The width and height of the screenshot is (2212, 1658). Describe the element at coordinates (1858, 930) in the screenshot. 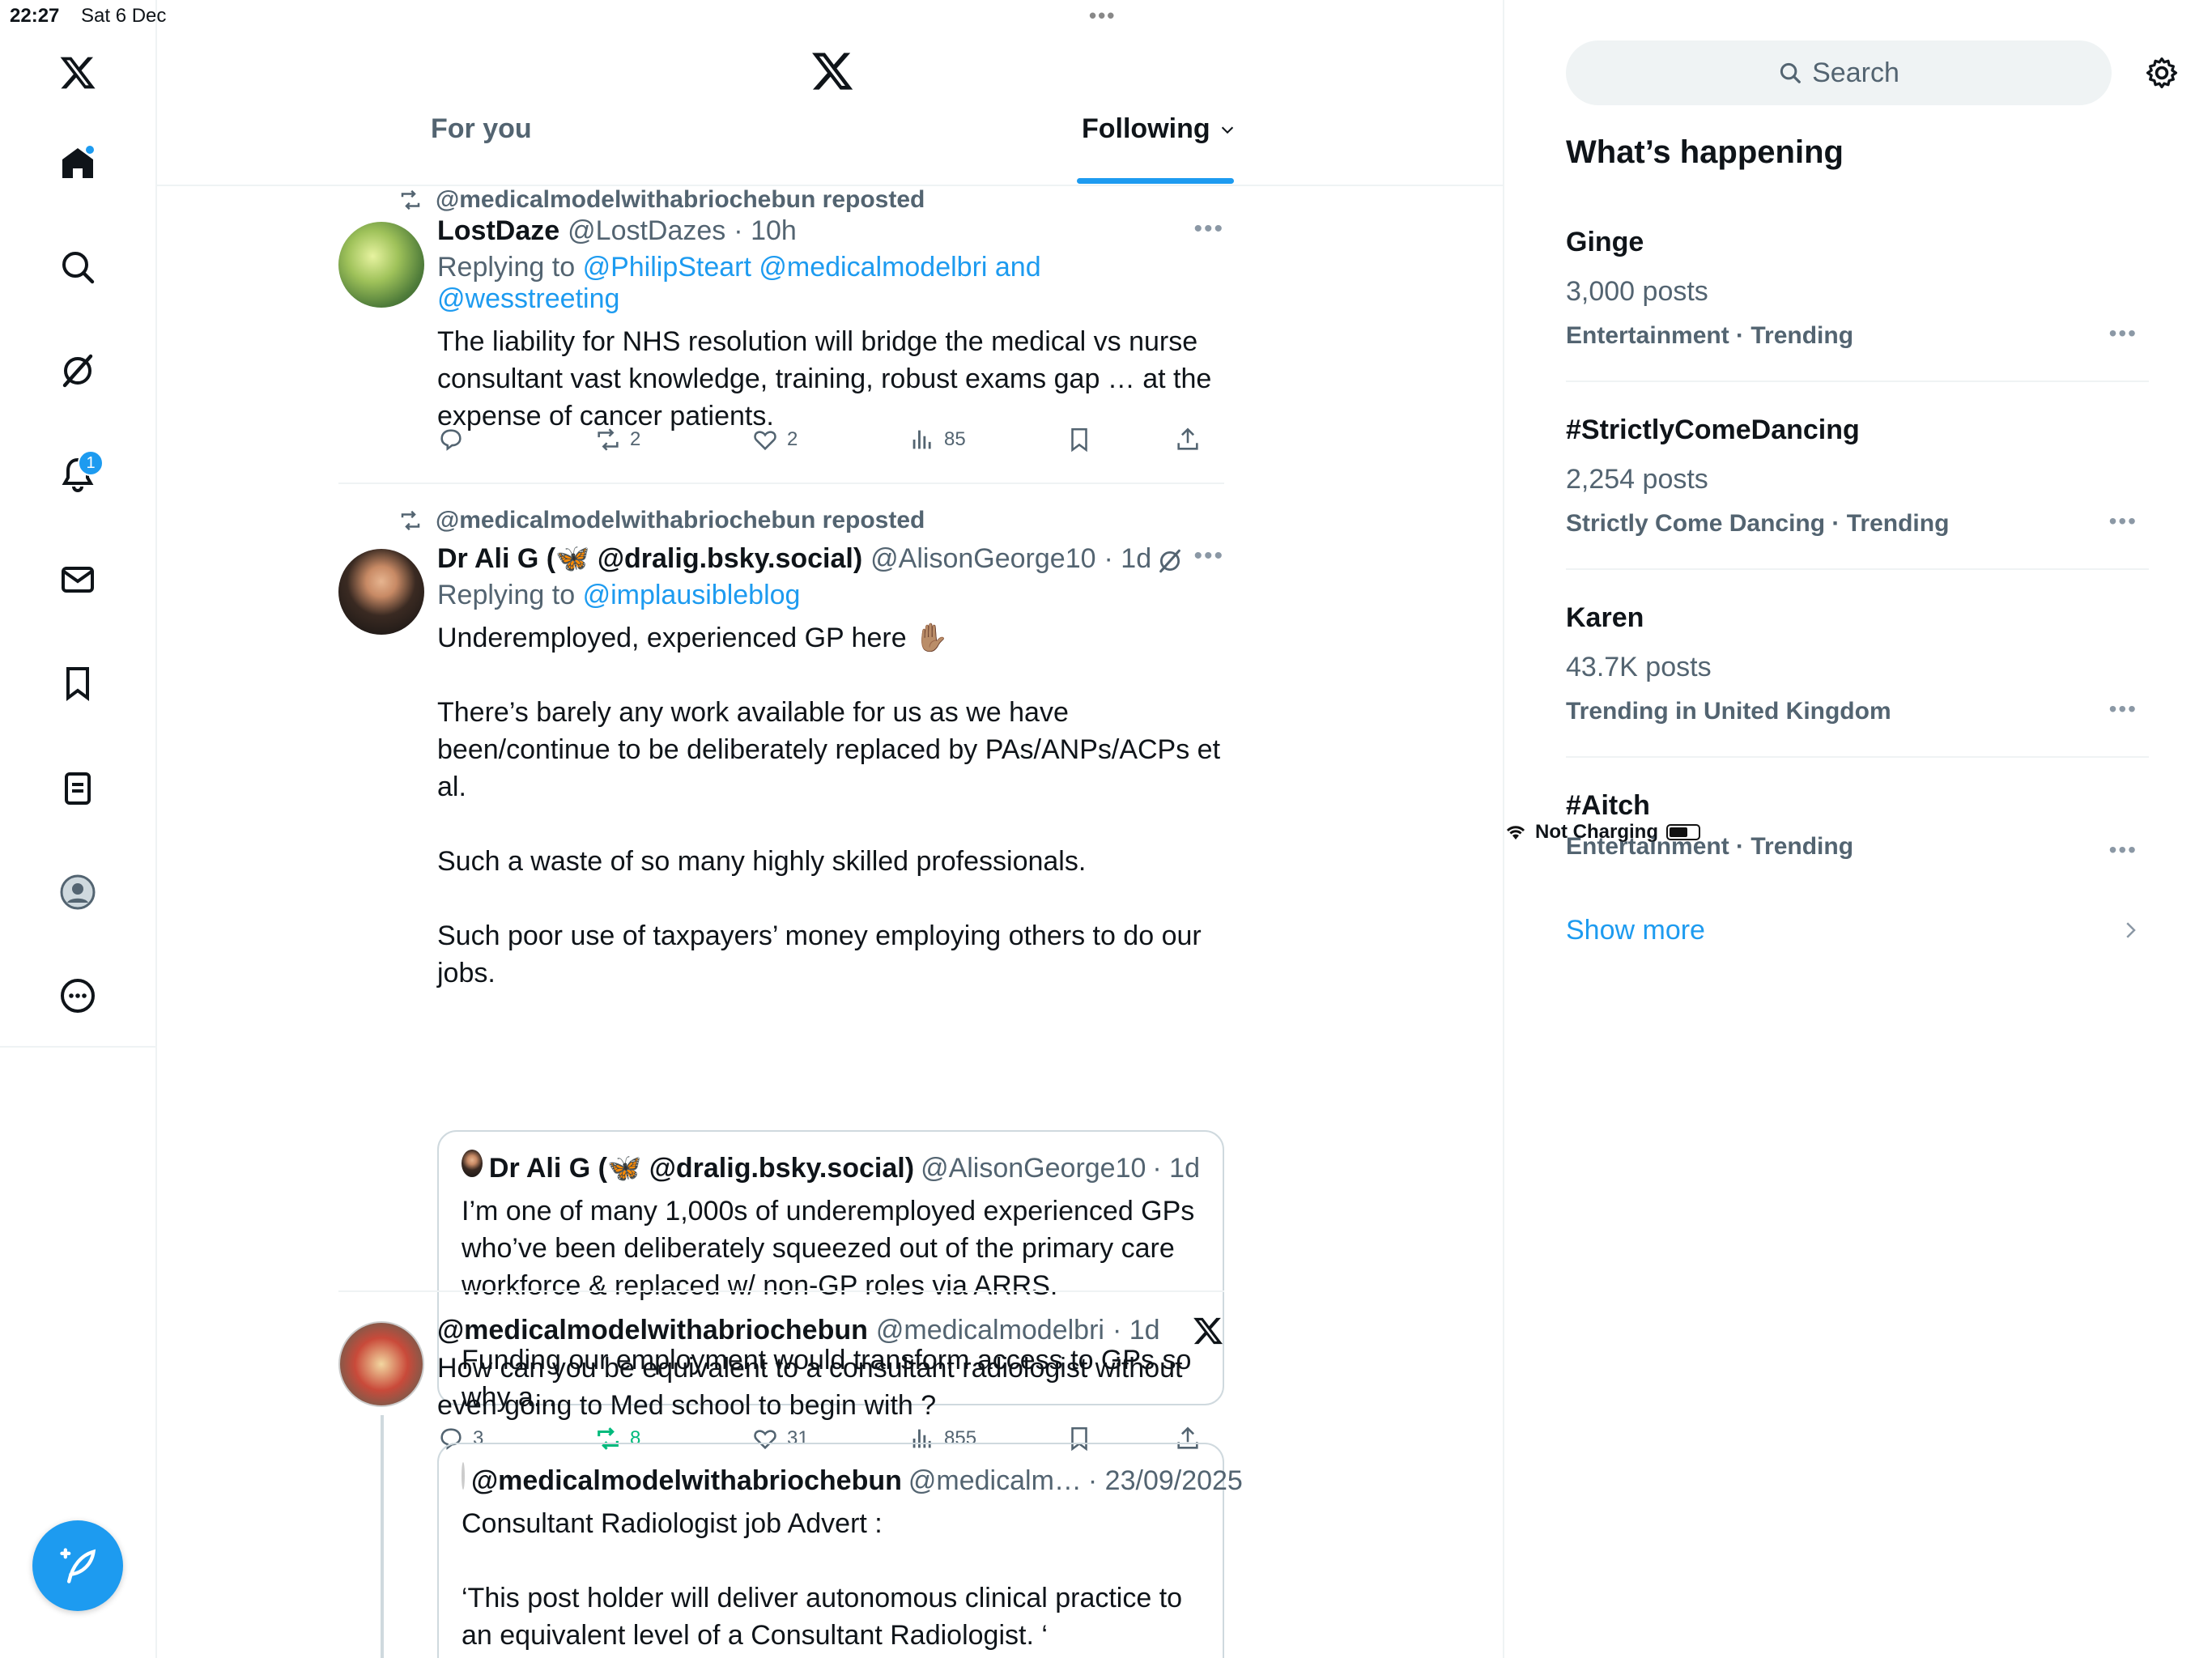

I see `show-more-link: Show more` at that location.